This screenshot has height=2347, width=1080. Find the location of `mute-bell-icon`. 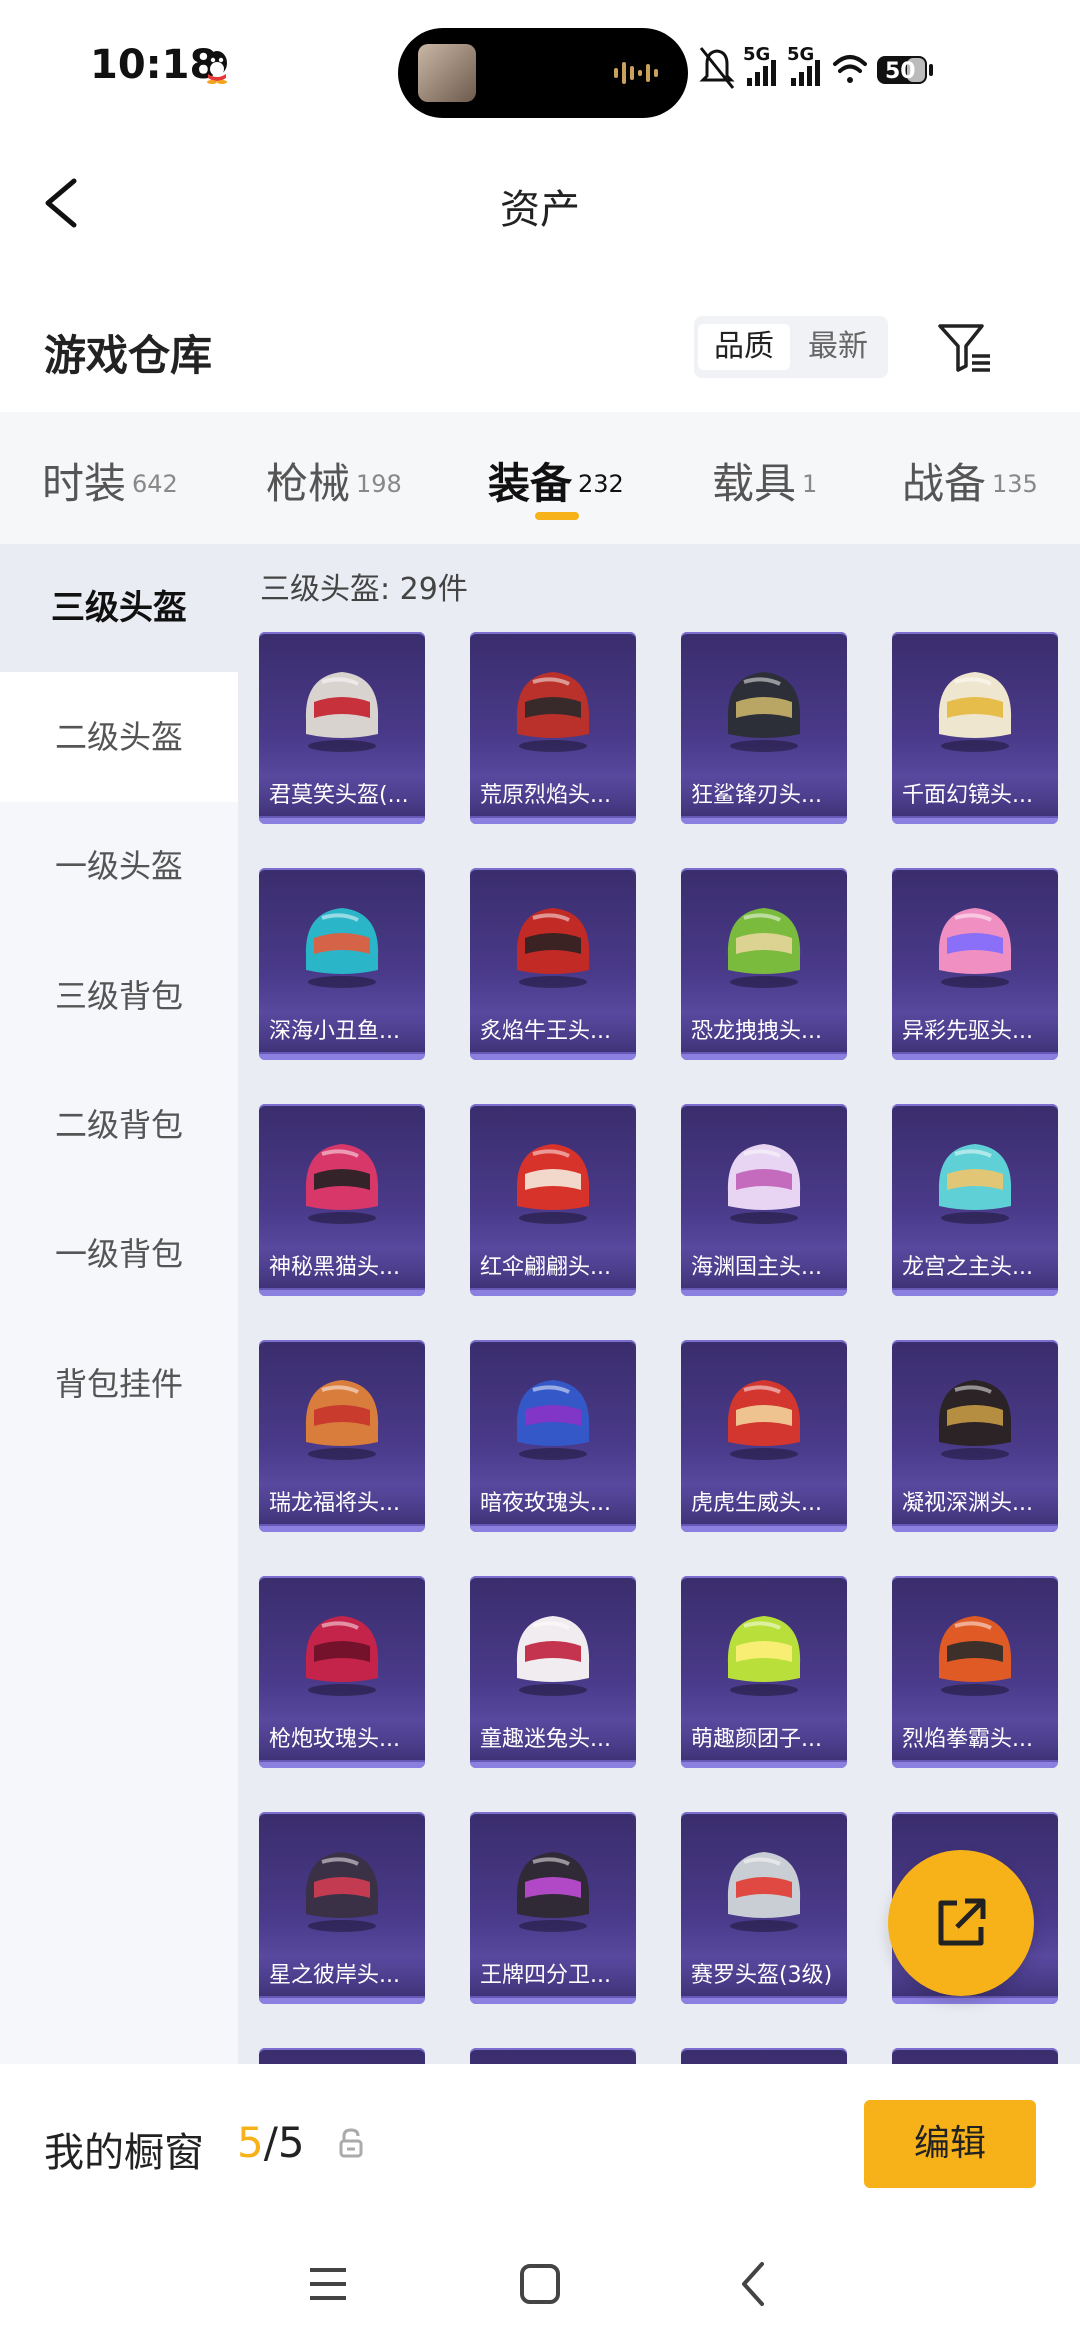

mute-bell-icon is located at coordinates (717, 68).